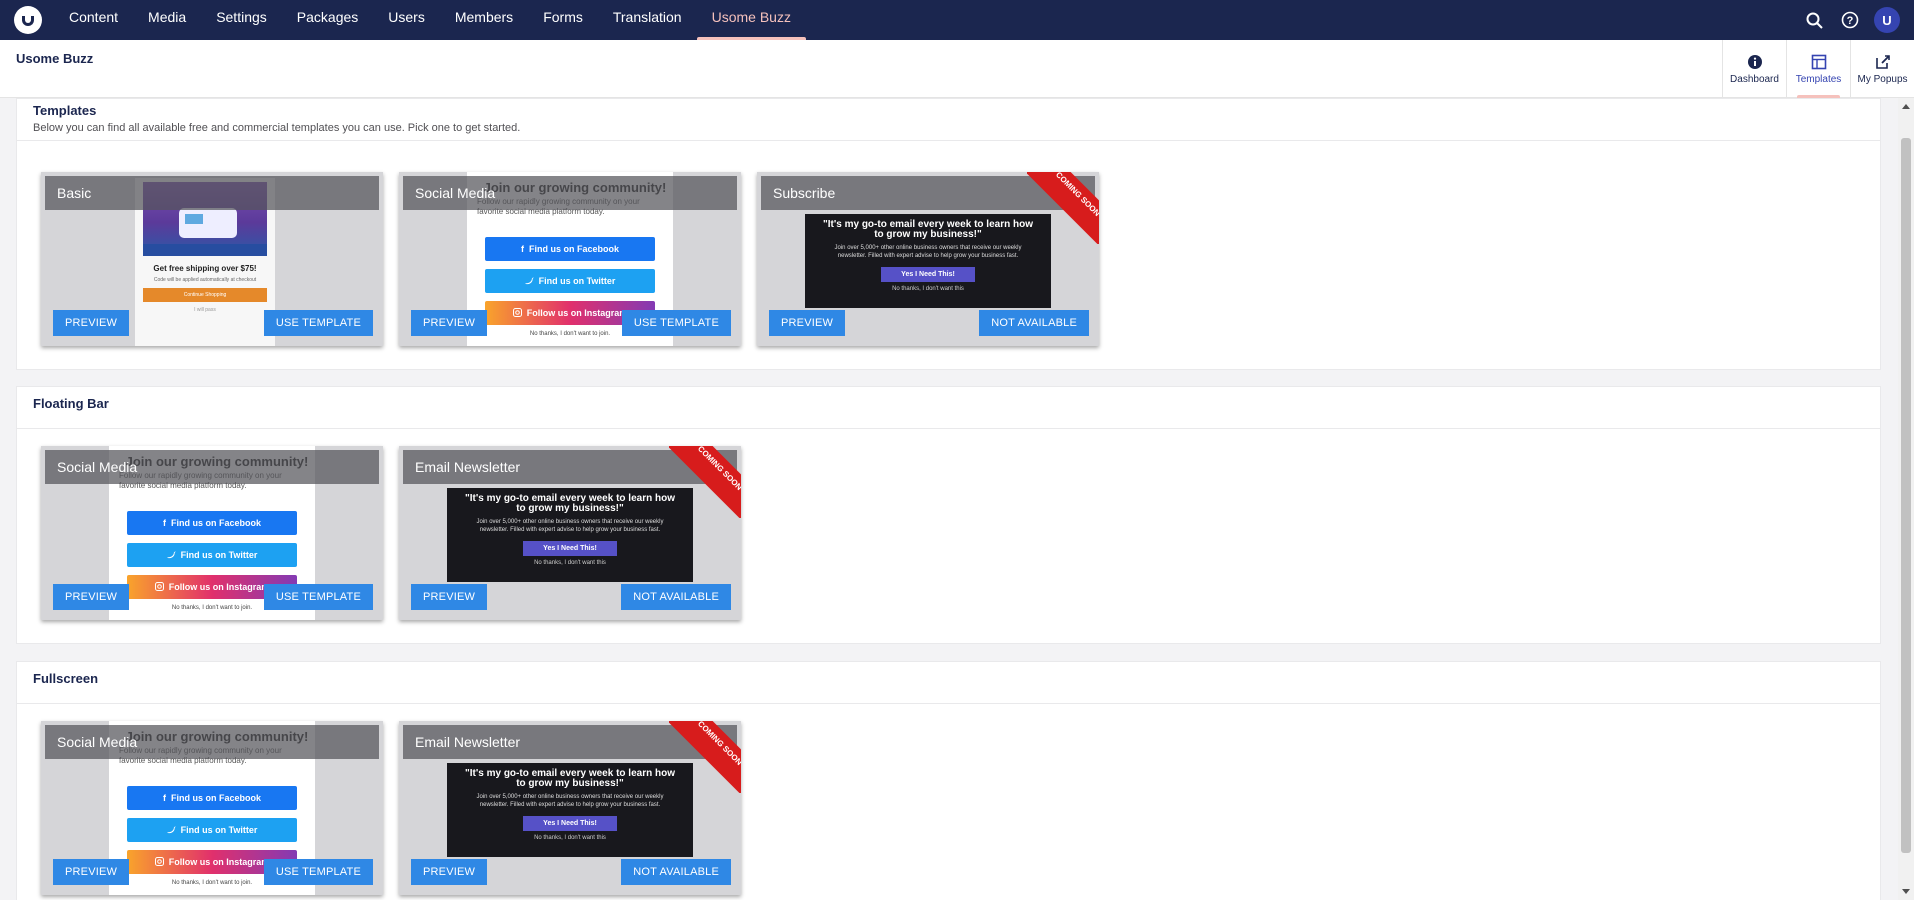 The width and height of the screenshot is (1914, 900). What do you see at coordinates (1754, 61) in the screenshot?
I see `info-icon` at bounding box center [1754, 61].